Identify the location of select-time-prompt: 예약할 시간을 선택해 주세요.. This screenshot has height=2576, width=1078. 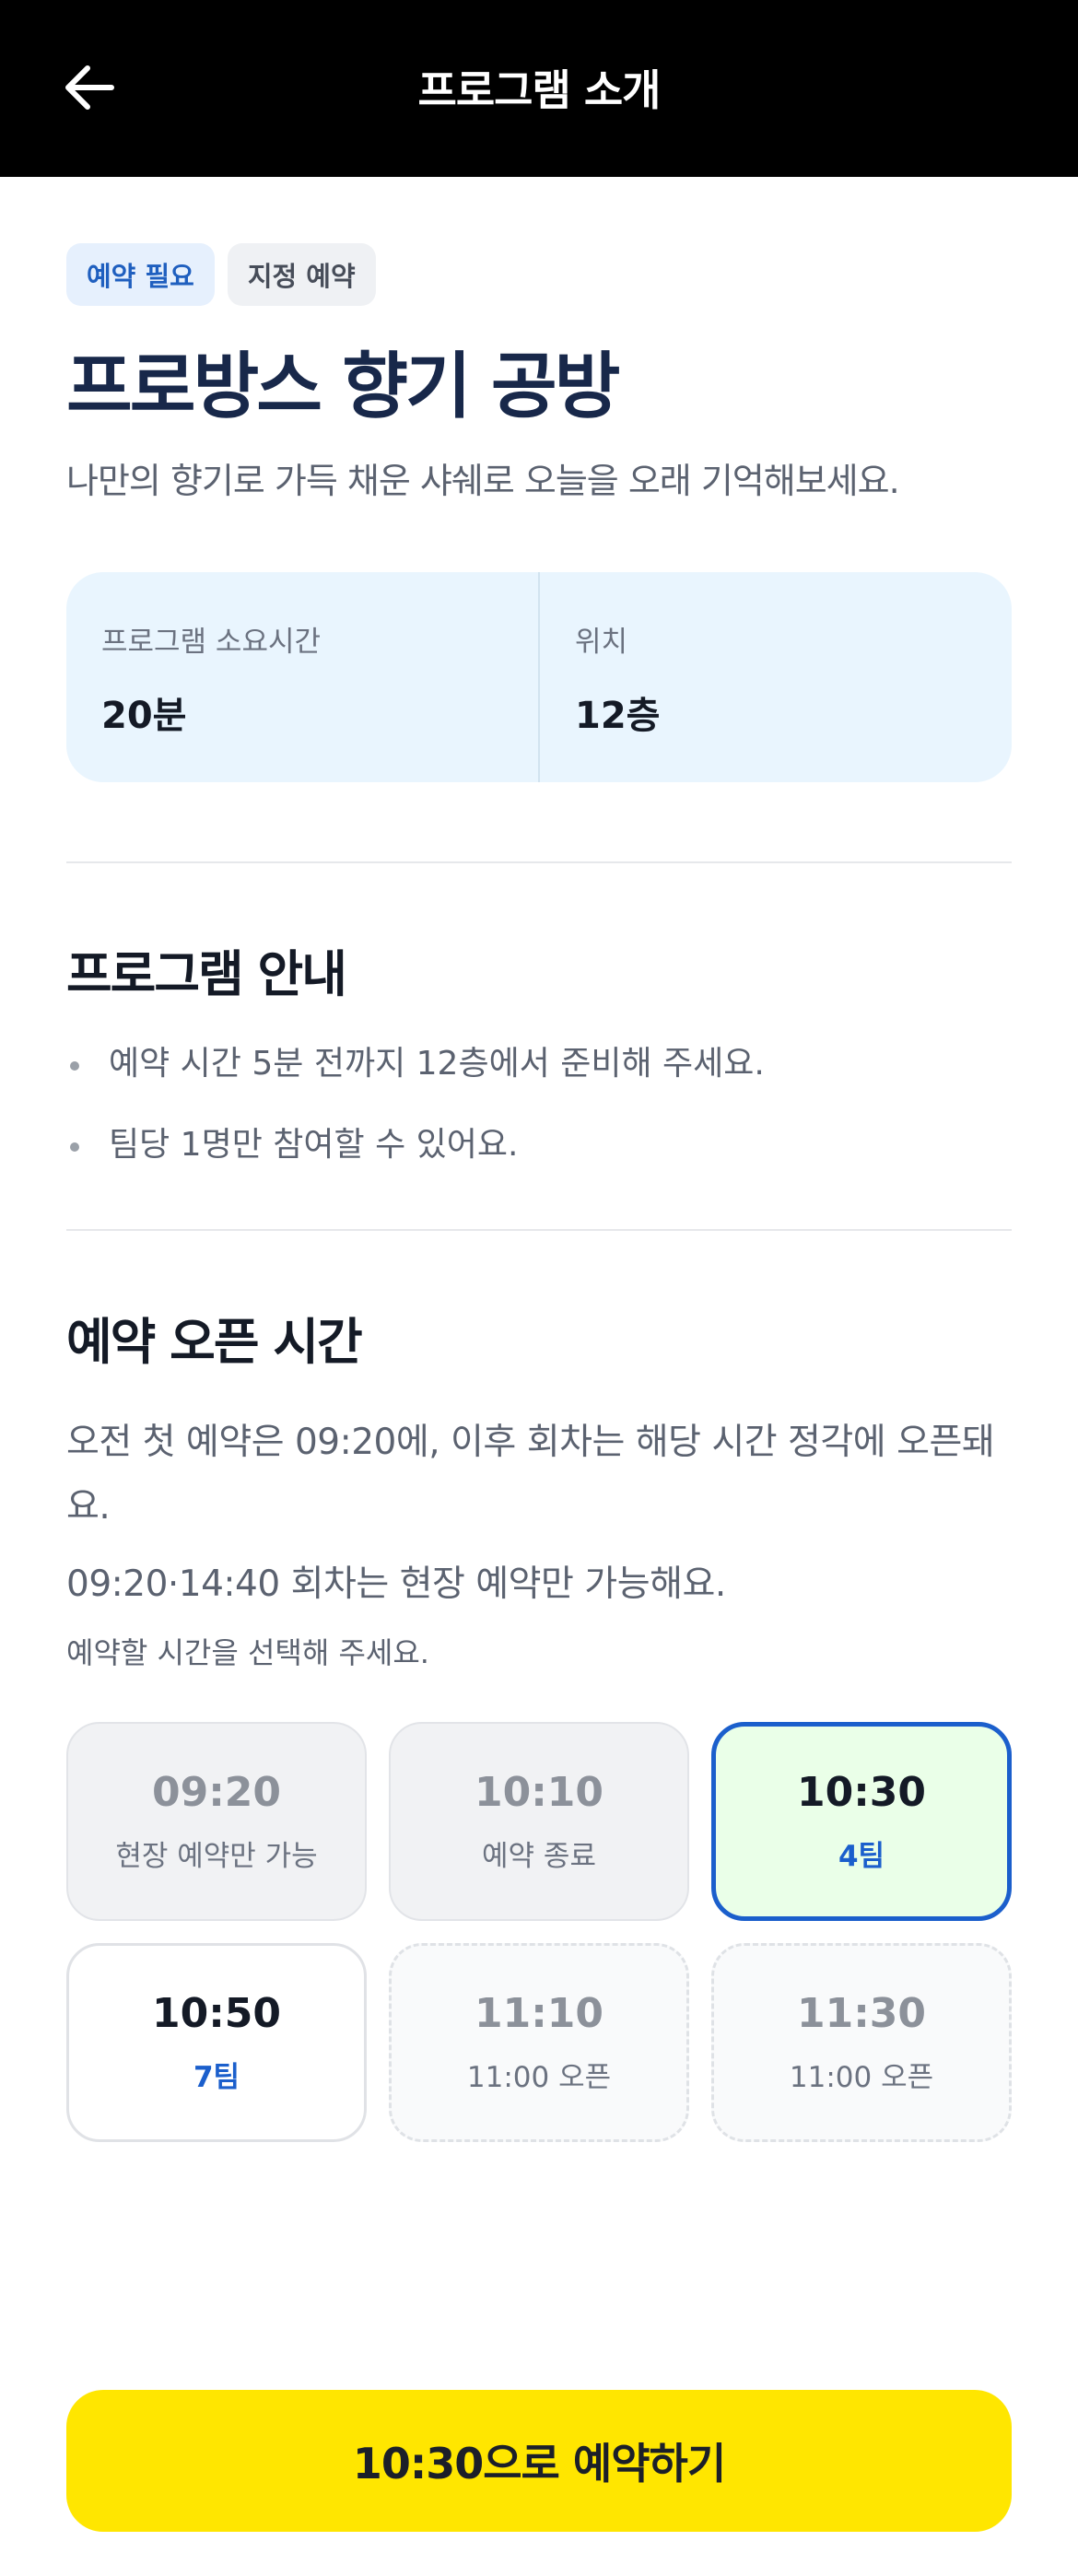
(247, 1652).